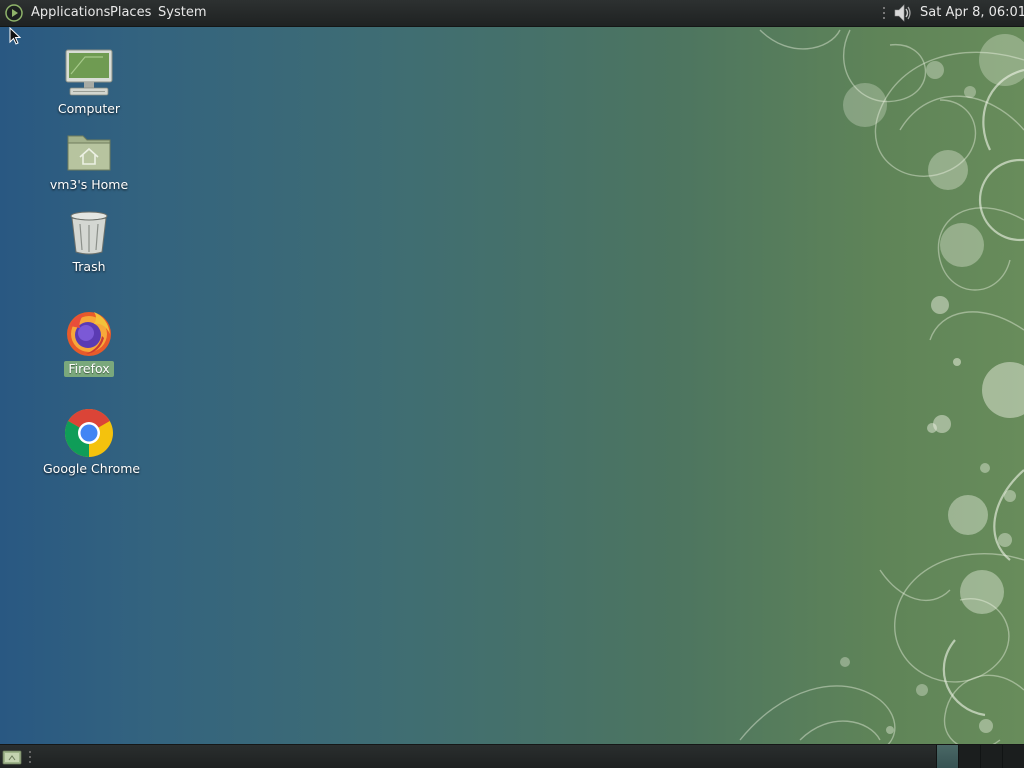 Image resolution: width=1024 pixels, height=768 pixels. I want to click on applications-menu: Applications, so click(70, 13).